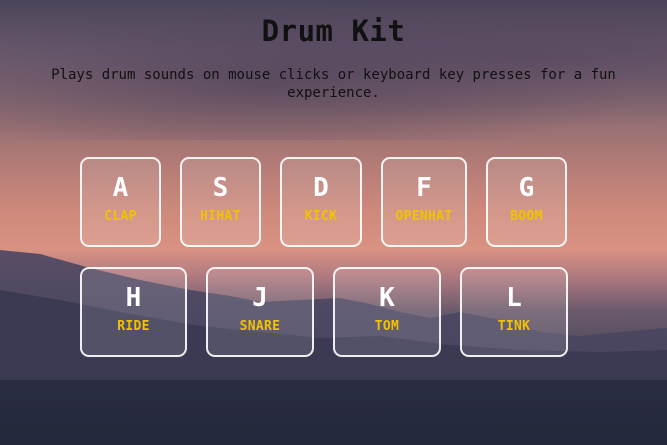 This screenshot has width=667, height=445. Describe the element at coordinates (387, 298) in the screenshot. I see `key-letter: K` at that location.